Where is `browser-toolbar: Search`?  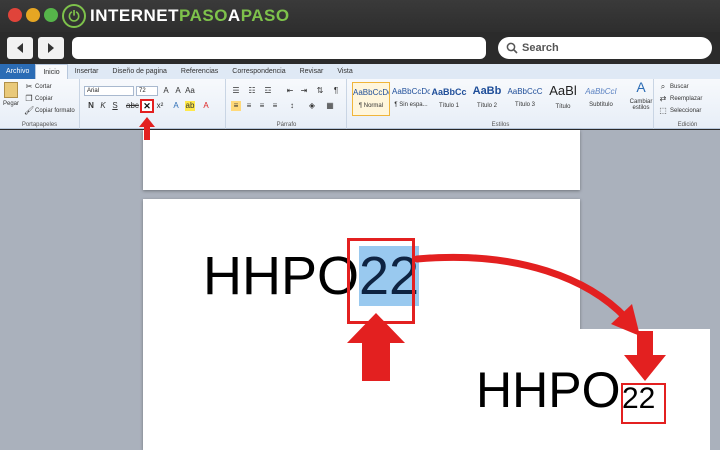
browser-toolbar: Search is located at coordinates (360, 48).